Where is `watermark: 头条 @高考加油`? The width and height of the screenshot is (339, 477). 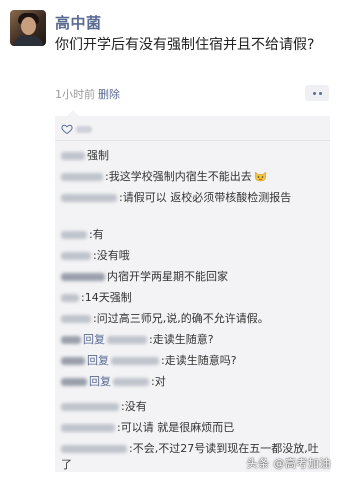 watermark: 头条 @高考加油 is located at coordinates (288, 463).